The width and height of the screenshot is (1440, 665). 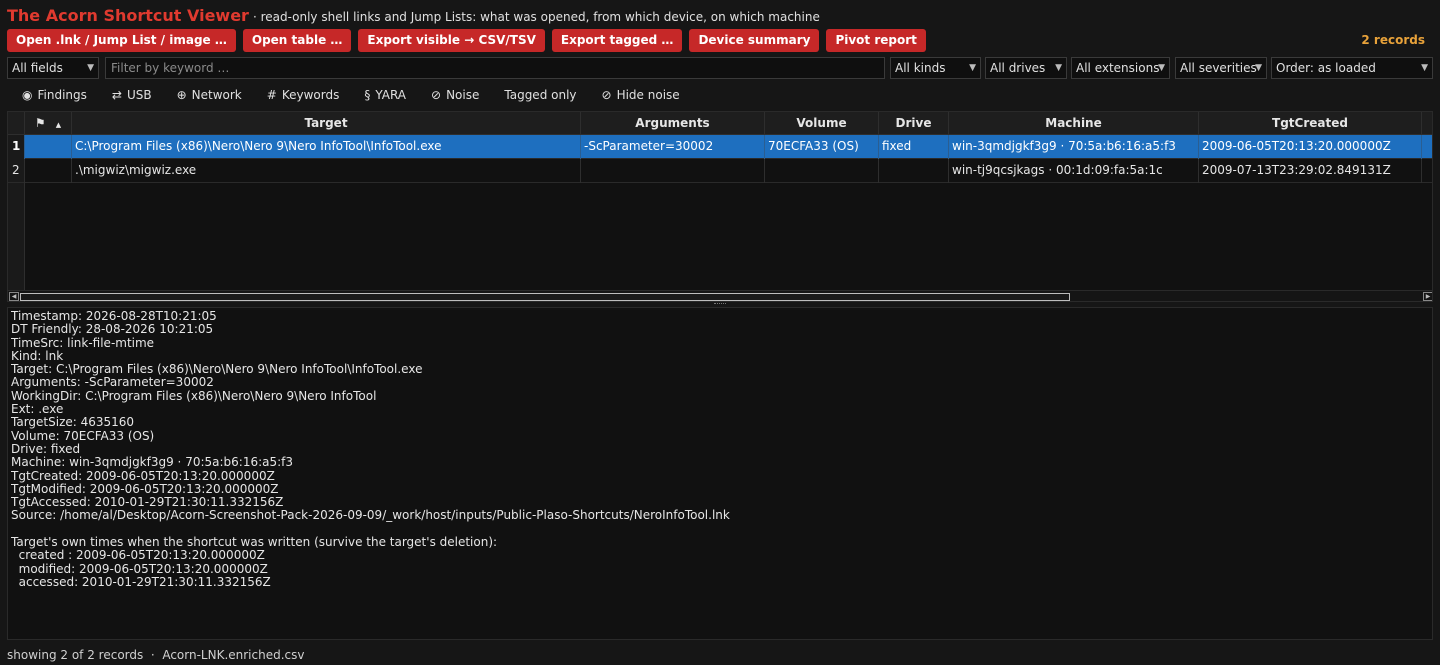 I want to click on detail-line: Drive: fixed, so click(x=46, y=449).